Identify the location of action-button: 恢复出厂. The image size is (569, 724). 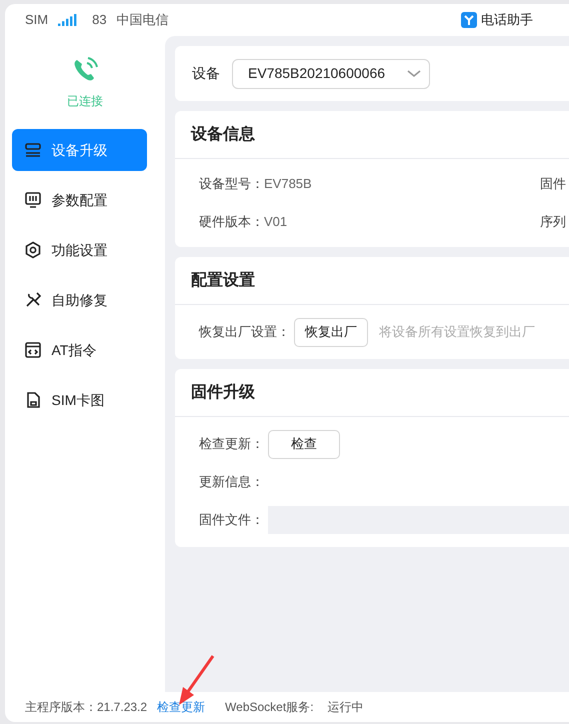
(331, 332).